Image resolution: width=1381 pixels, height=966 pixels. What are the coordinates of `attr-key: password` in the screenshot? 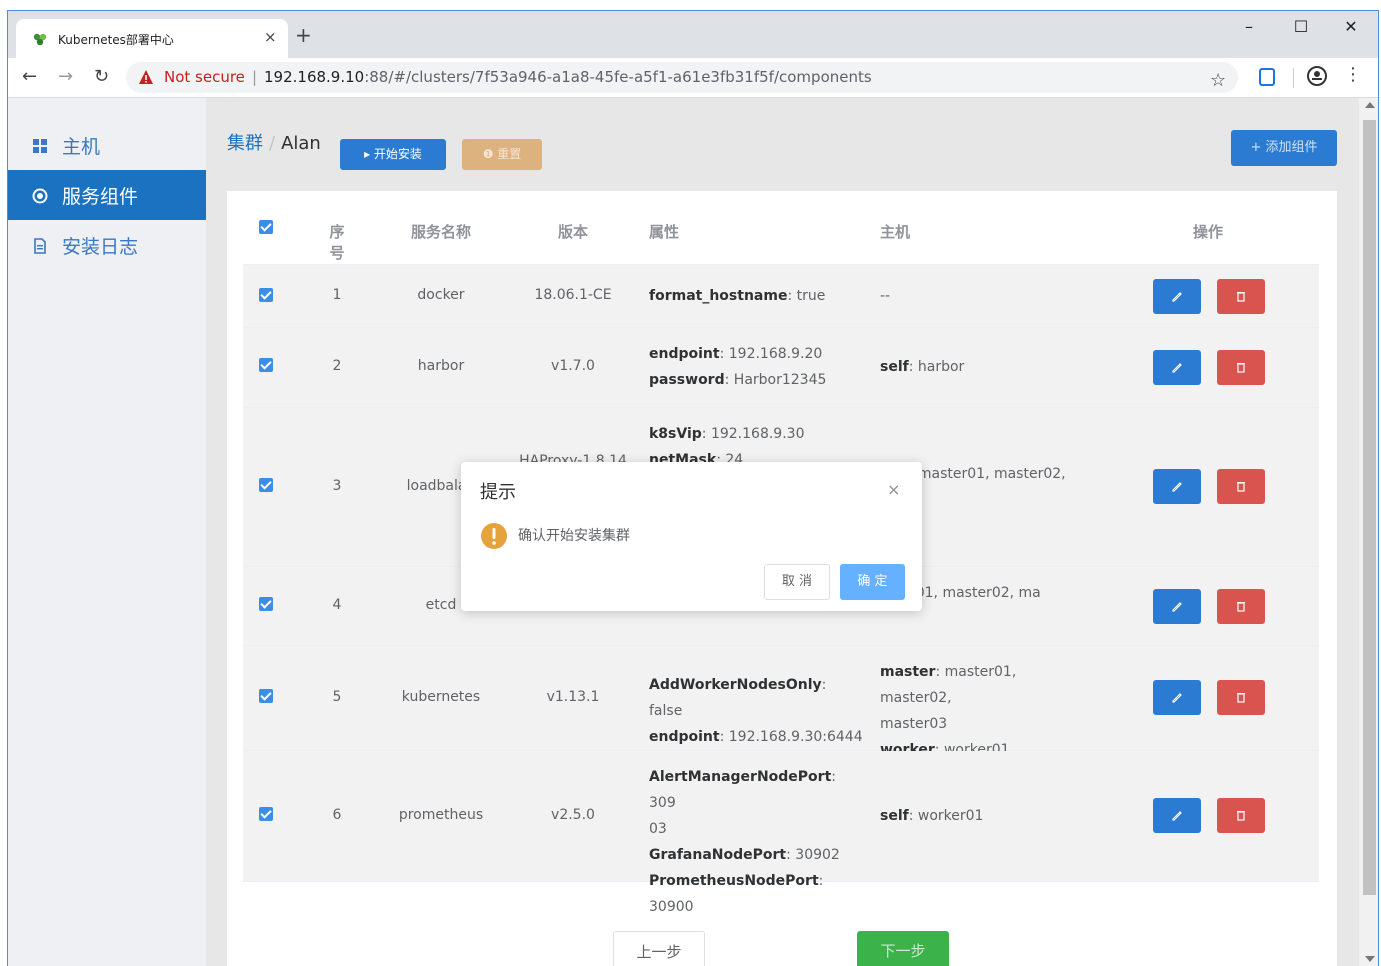 It's located at (687, 380).